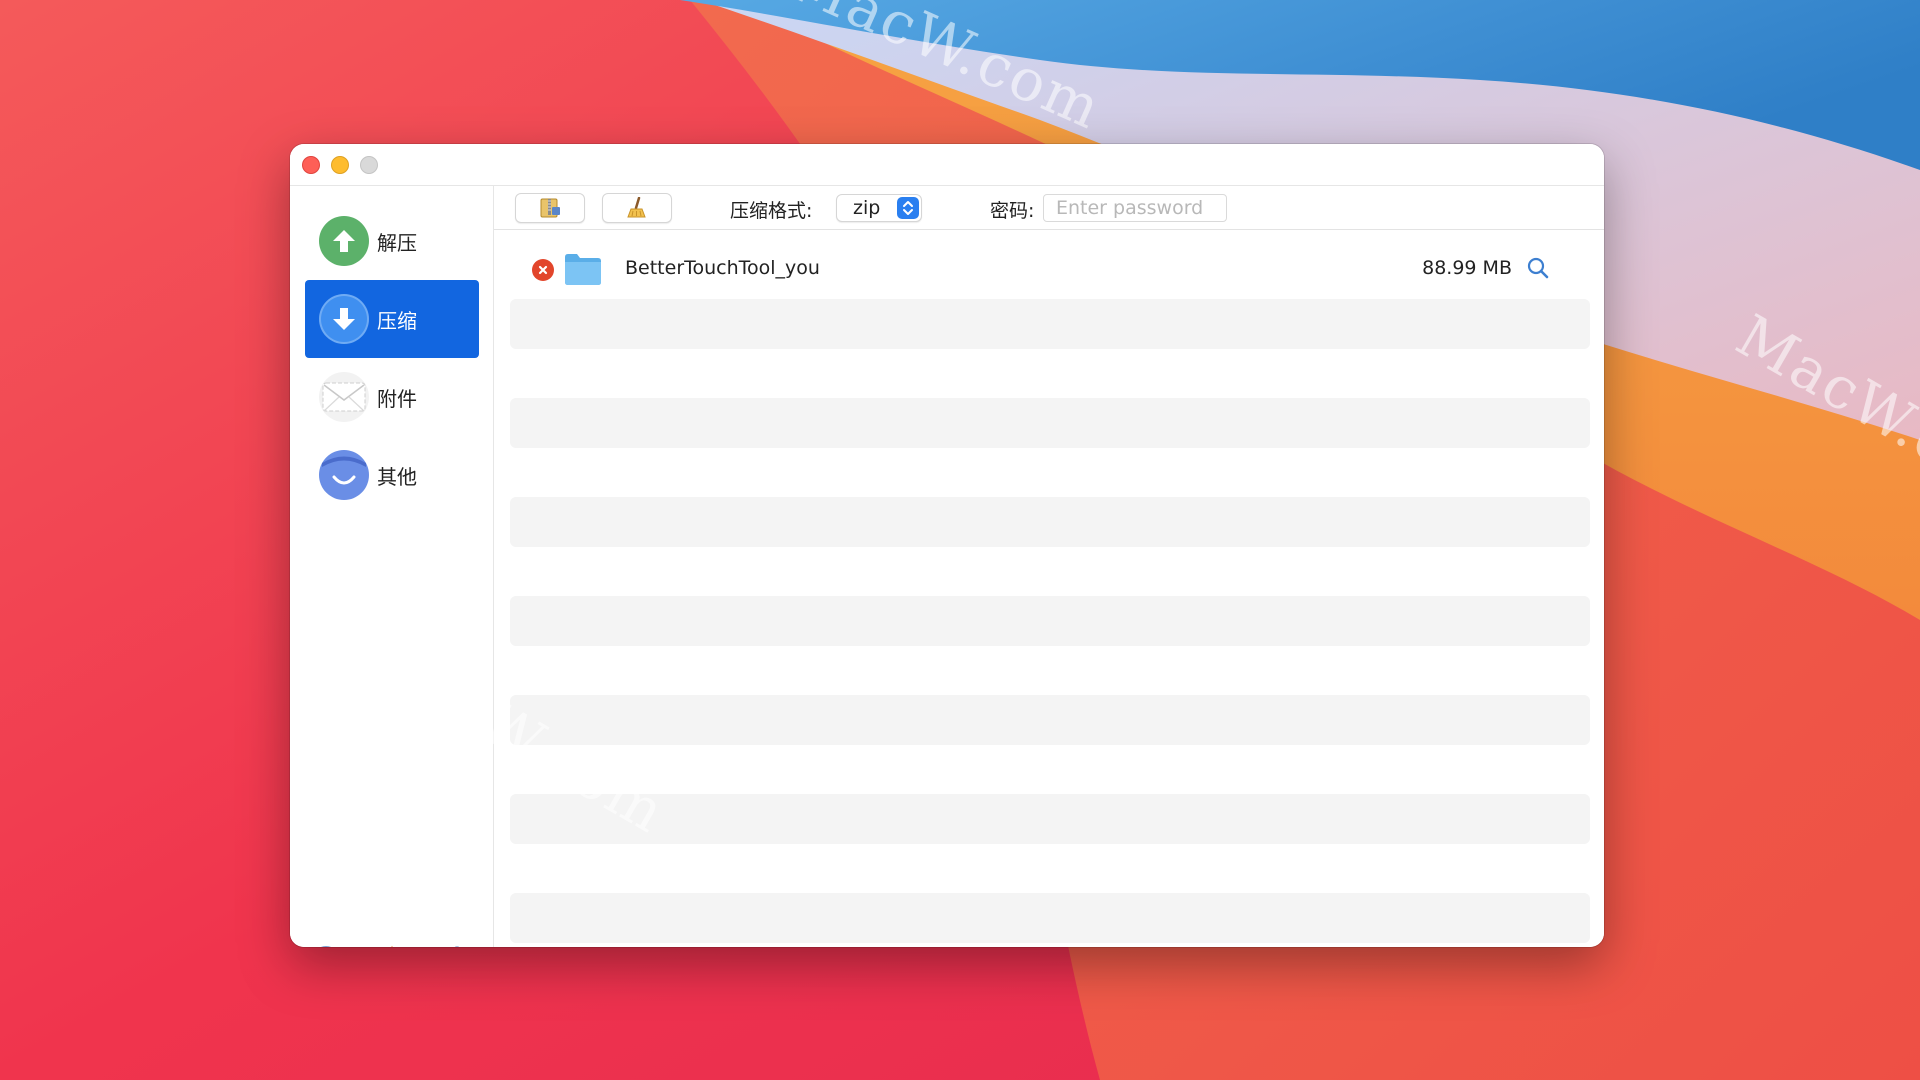 This screenshot has height=1080, width=1920. Describe the element at coordinates (344, 397) in the screenshot. I see `envelope-icon` at that location.